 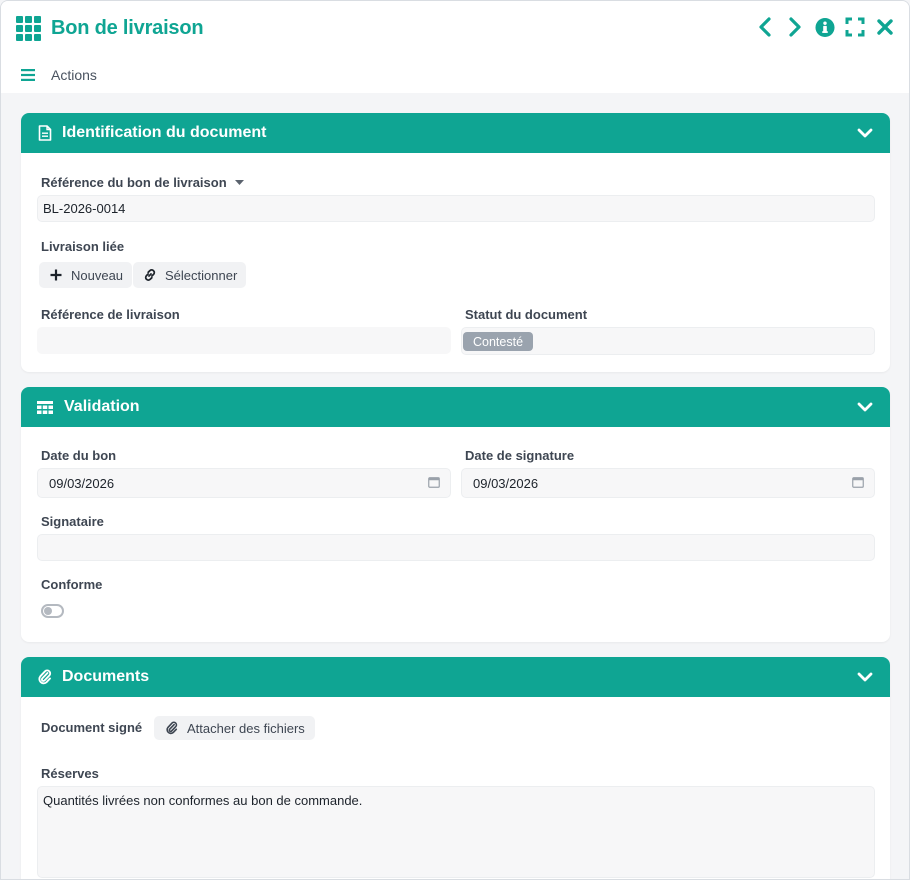 I want to click on validation-header: Validation, so click(x=455, y=407).